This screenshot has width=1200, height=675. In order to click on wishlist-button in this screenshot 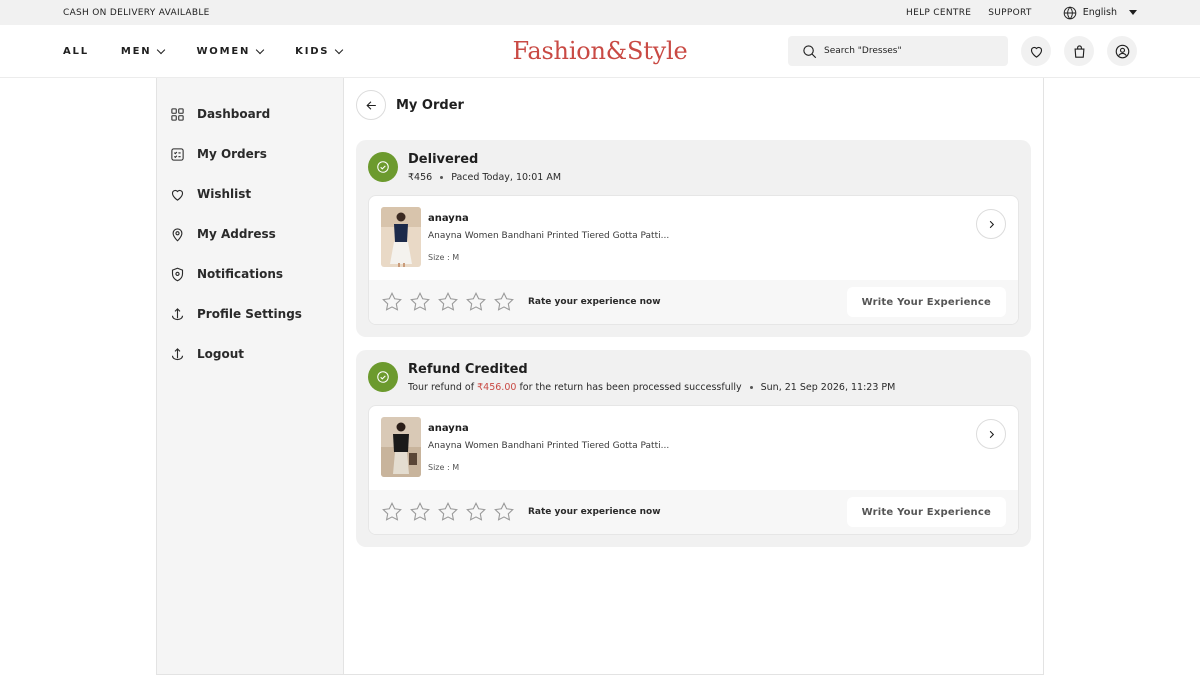, I will do `click(1036, 51)`.